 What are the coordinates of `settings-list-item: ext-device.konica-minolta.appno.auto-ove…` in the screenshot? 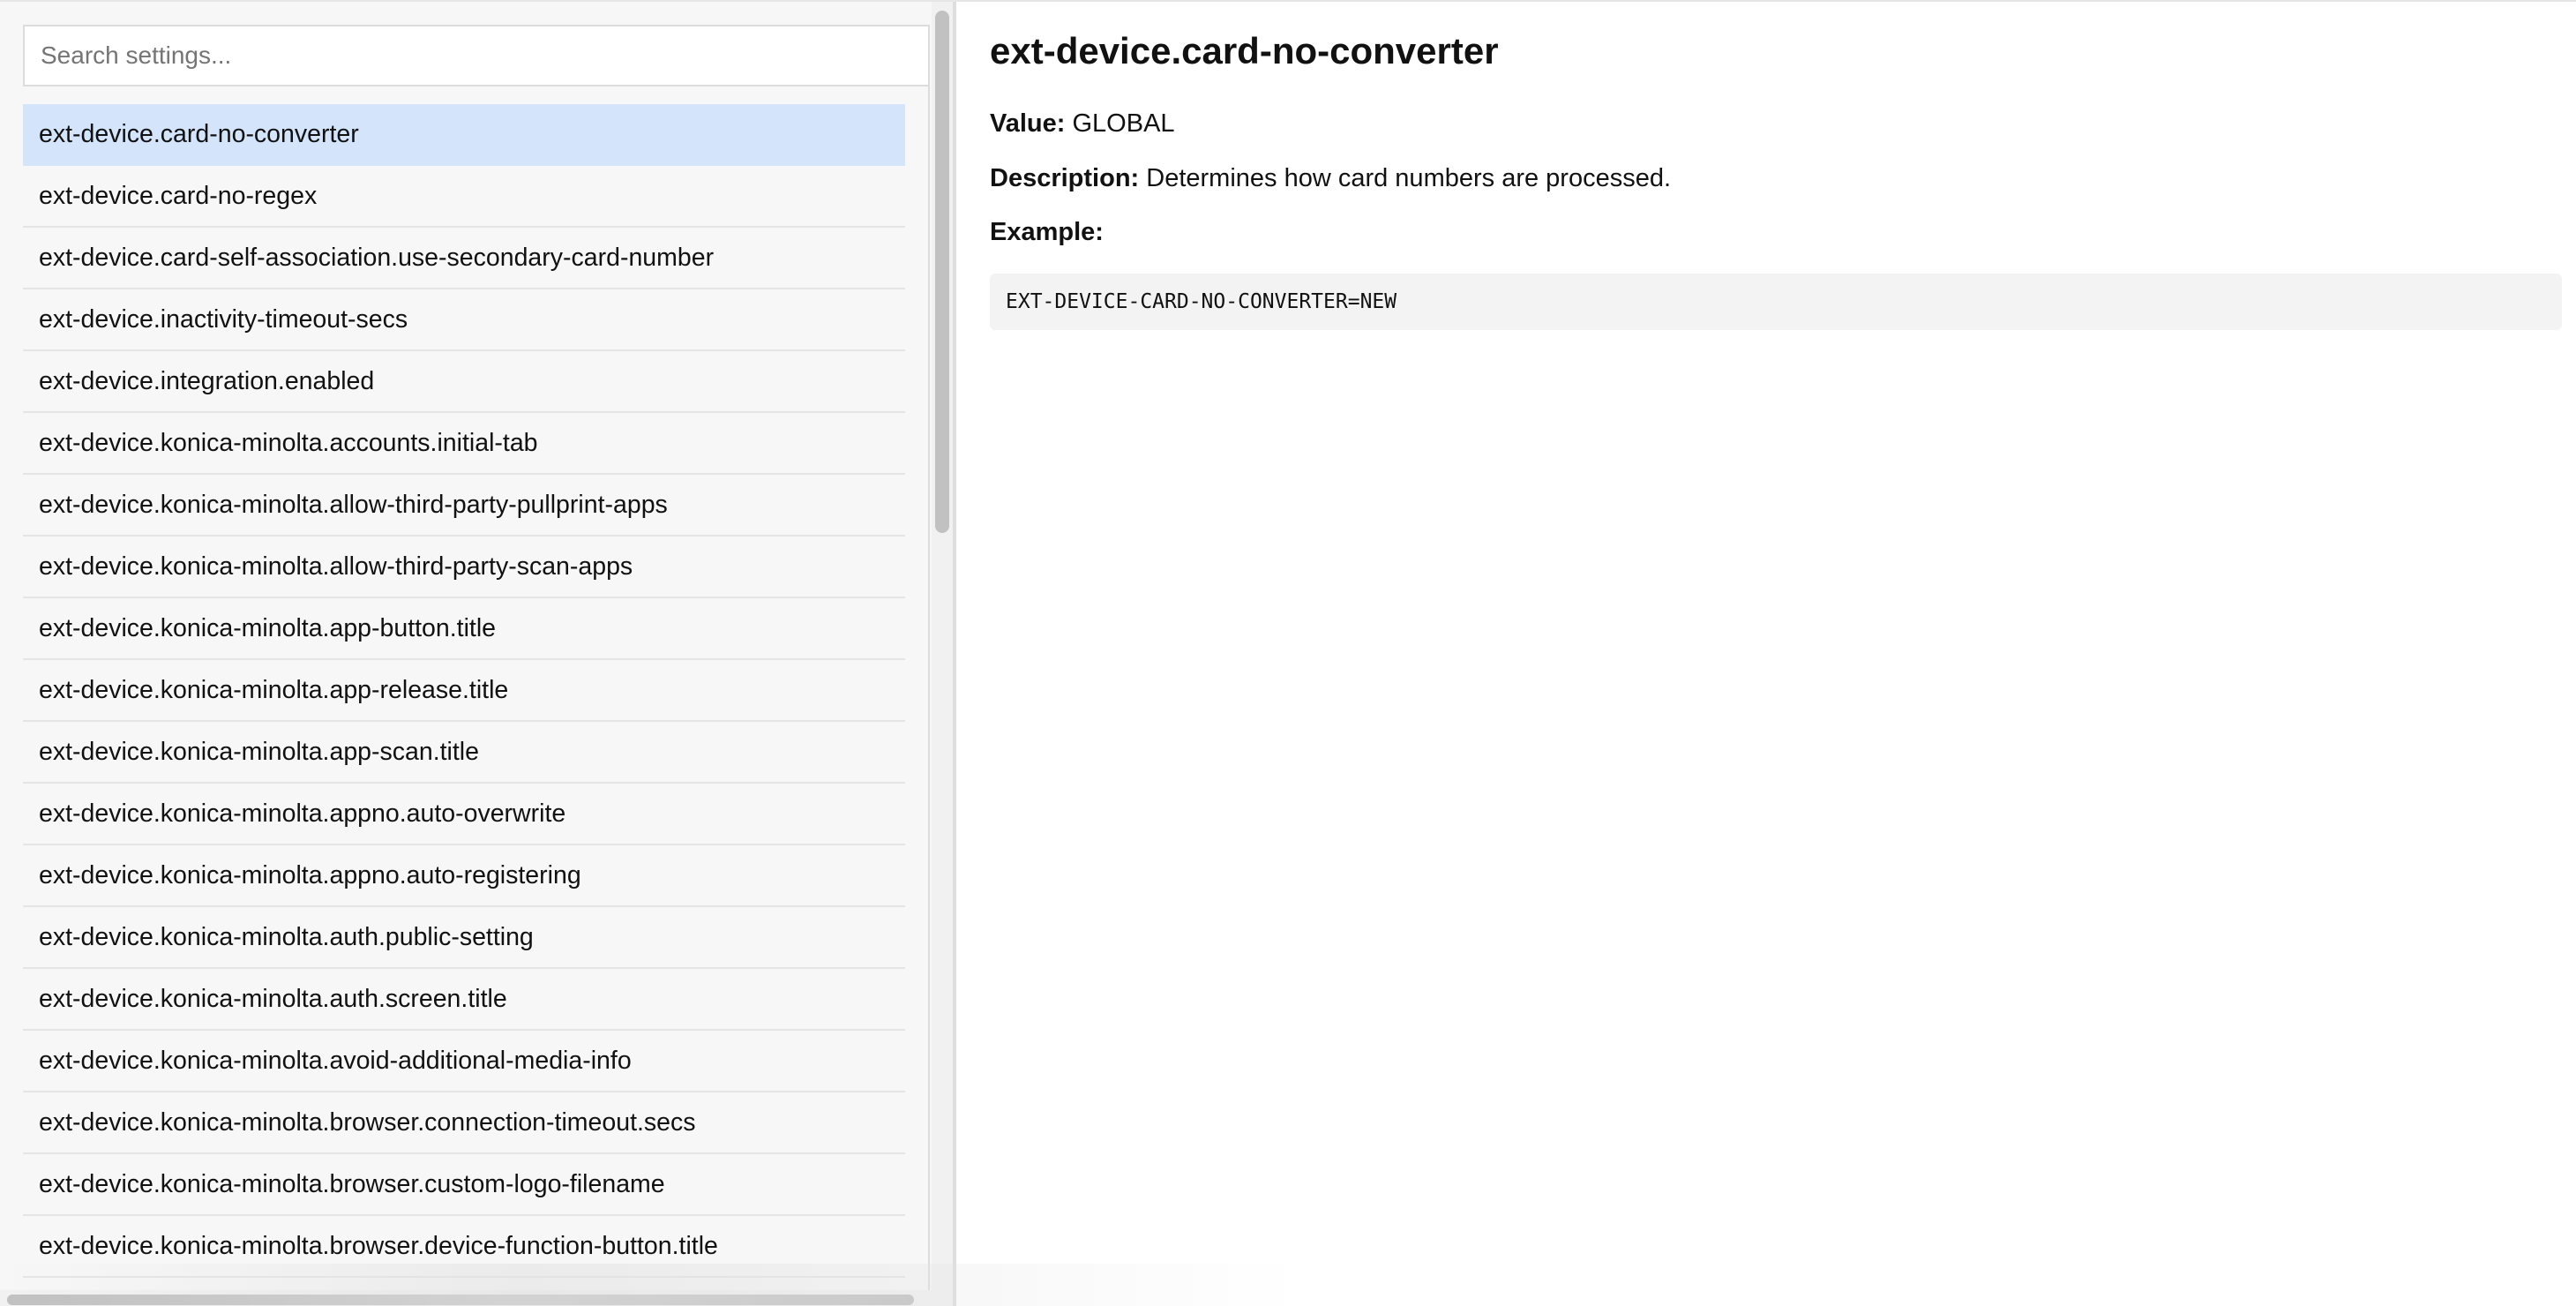 It's located at (464, 814).